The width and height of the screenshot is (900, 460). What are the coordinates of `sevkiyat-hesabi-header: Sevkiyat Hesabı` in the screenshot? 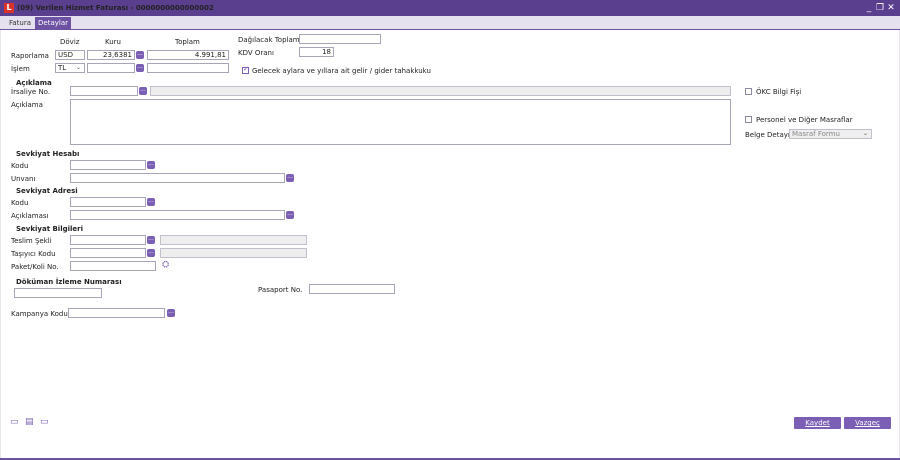 It's located at (48, 154).